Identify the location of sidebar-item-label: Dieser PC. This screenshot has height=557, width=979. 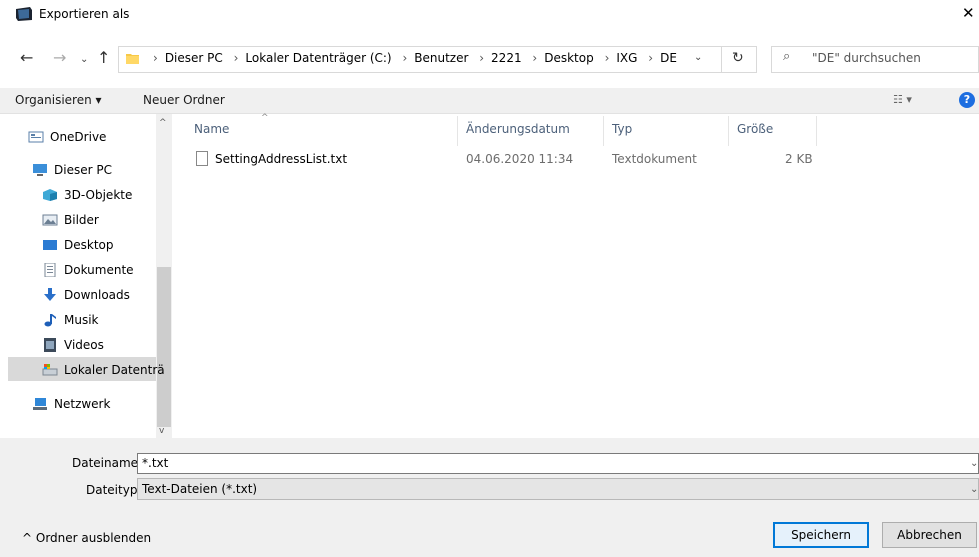
(83, 170).